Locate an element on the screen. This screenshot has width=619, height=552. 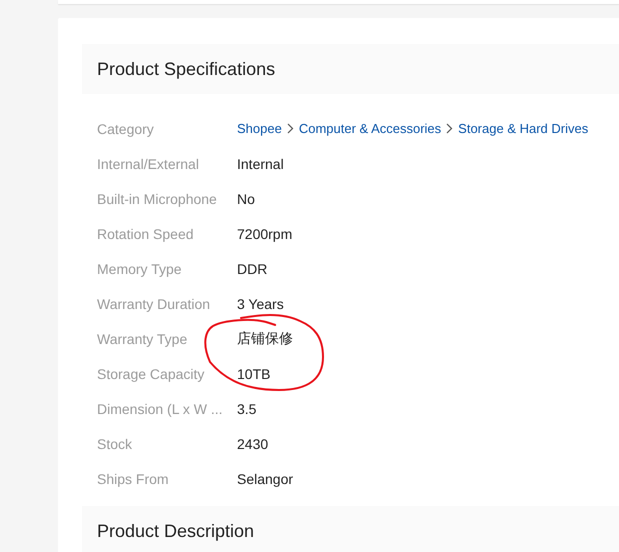
spec-value: 店铺保修 is located at coordinates (265, 339).